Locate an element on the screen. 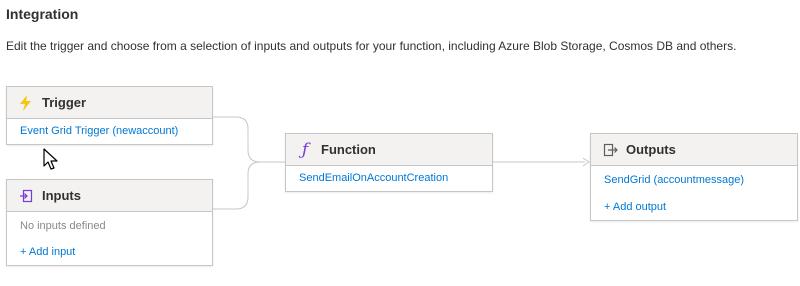 This screenshot has height=286, width=800. trigger-card: Trigger Event Grid Trigger (newaccount) is located at coordinates (109, 115).